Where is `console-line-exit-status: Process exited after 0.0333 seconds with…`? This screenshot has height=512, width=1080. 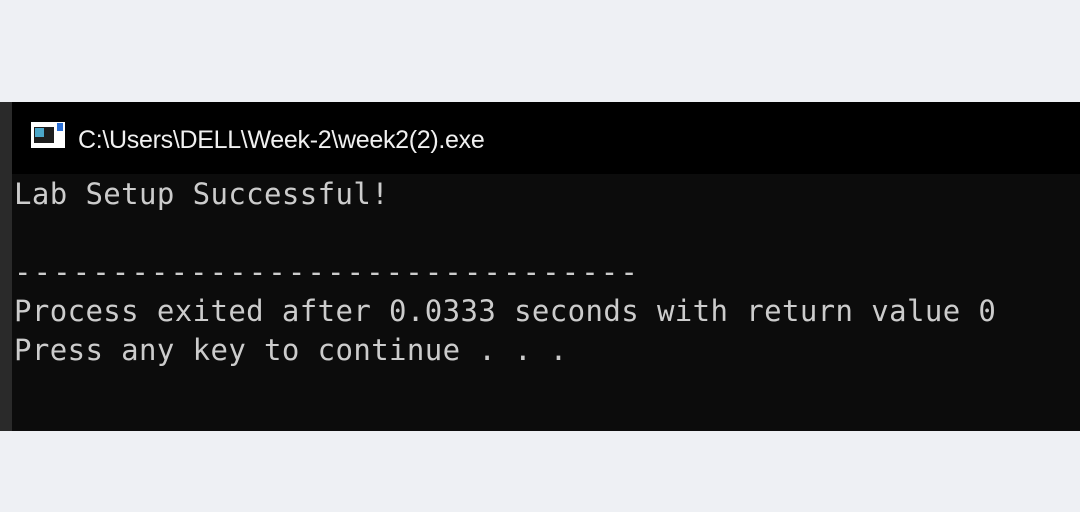
console-line-exit-status: Process exited after 0.0333 seconds with… is located at coordinates (505, 311).